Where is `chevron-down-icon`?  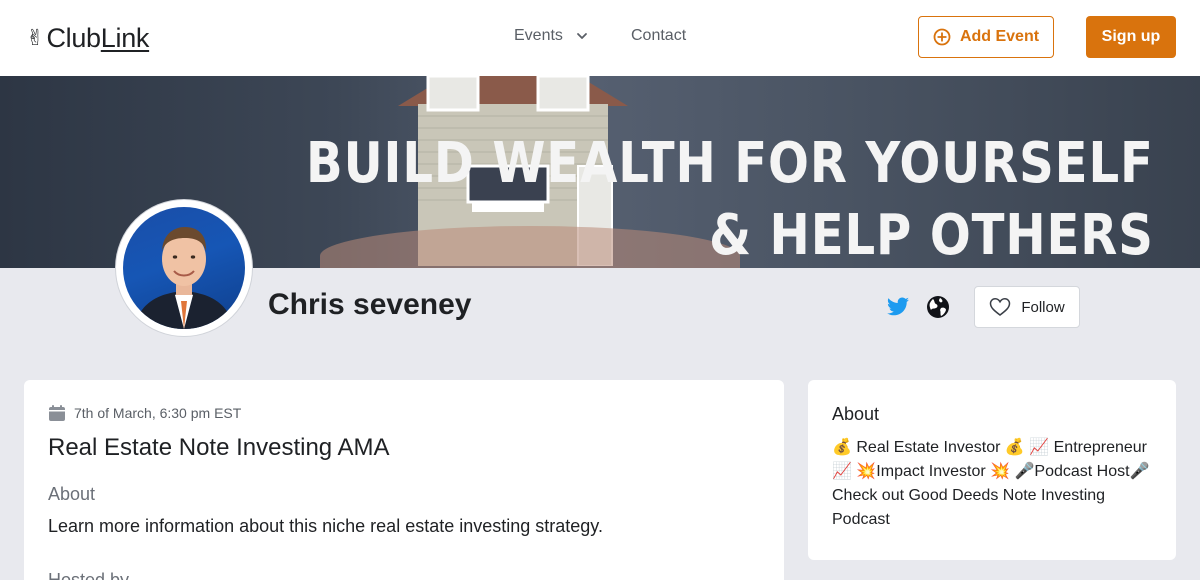
chevron-down-icon is located at coordinates (582, 36).